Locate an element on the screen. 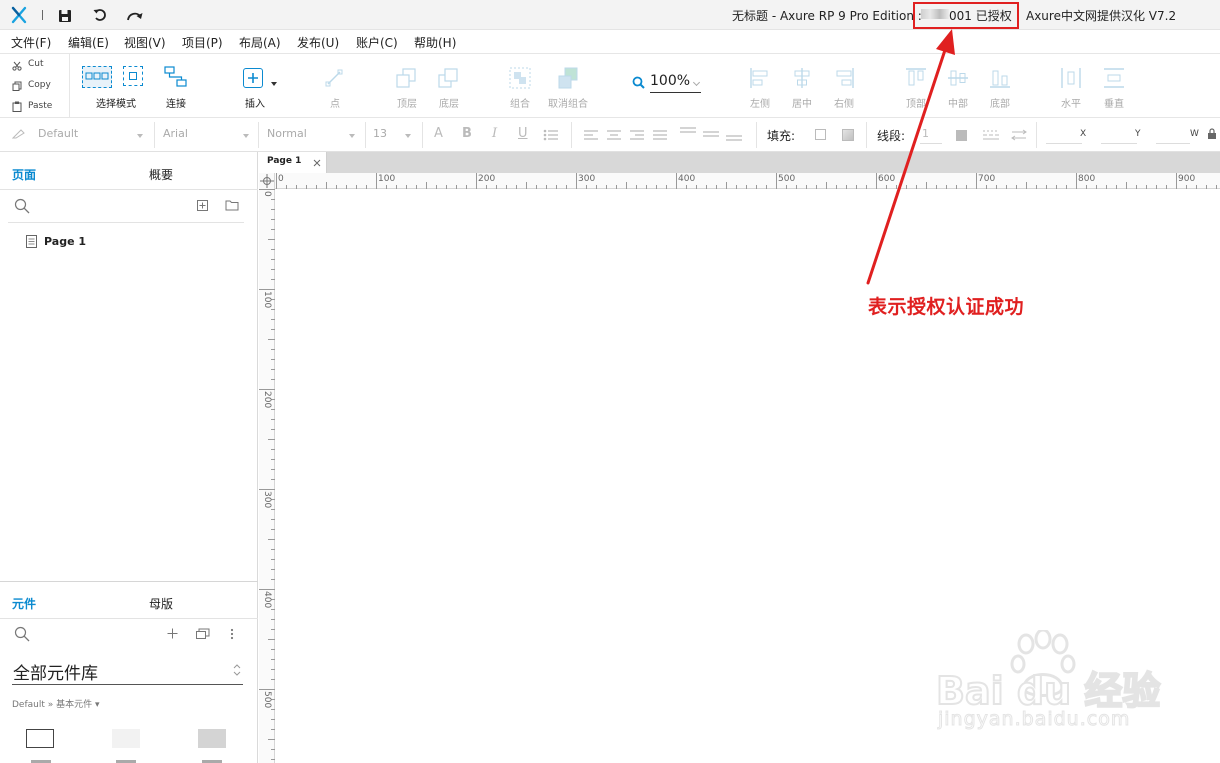  save-icon is located at coordinates (65, 15).